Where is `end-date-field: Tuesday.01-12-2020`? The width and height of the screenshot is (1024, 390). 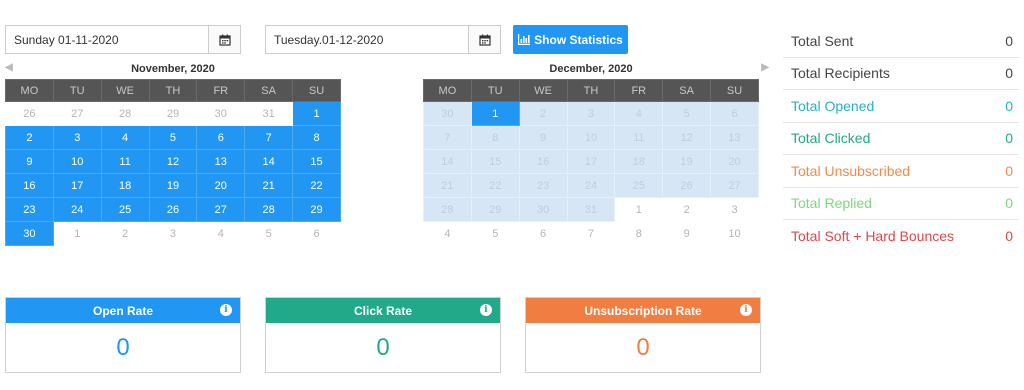 end-date-field: Tuesday.01-12-2020 is located at coordinates (383, 39).